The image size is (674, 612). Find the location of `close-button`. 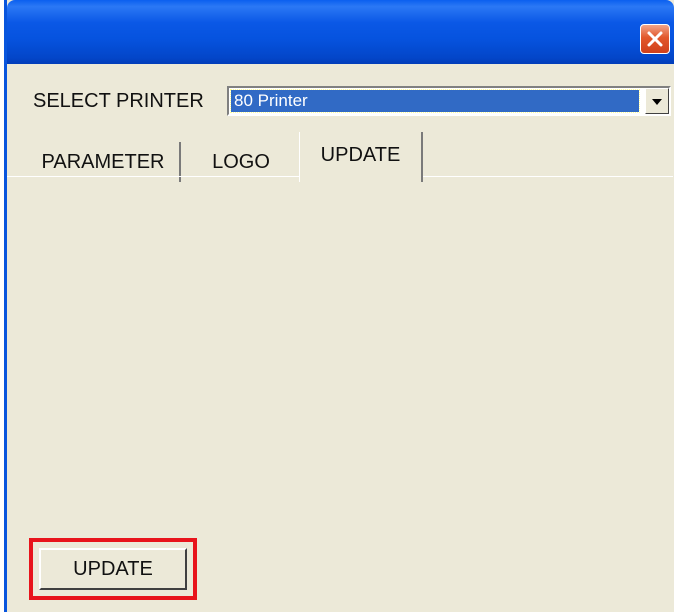

close-button is located at coordinates (655, 39).